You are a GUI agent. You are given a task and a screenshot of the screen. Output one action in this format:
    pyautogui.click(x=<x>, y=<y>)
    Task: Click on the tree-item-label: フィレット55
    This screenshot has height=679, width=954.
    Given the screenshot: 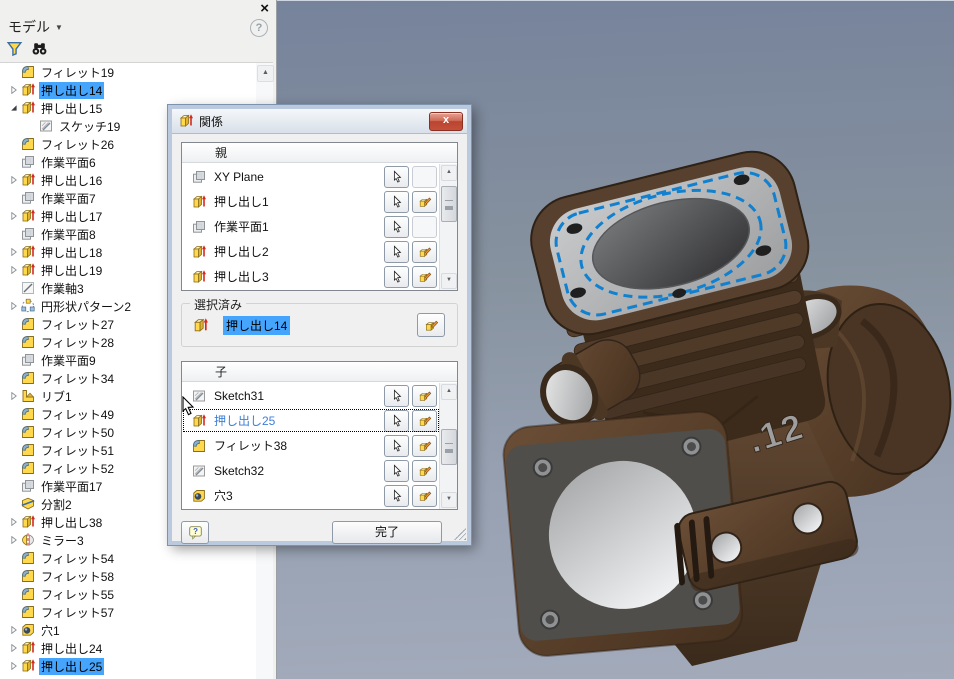 What is the action you would take?
    pyautogui.click(x=77, y=594)
    